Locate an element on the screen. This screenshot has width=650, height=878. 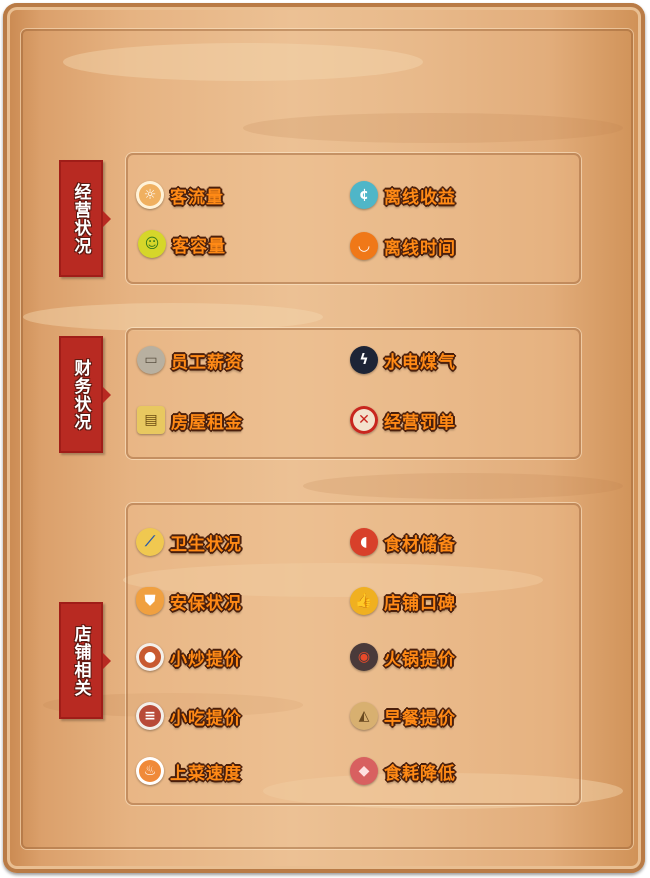
stat-label: 上菜速度 is located at coordinates (206, 773).